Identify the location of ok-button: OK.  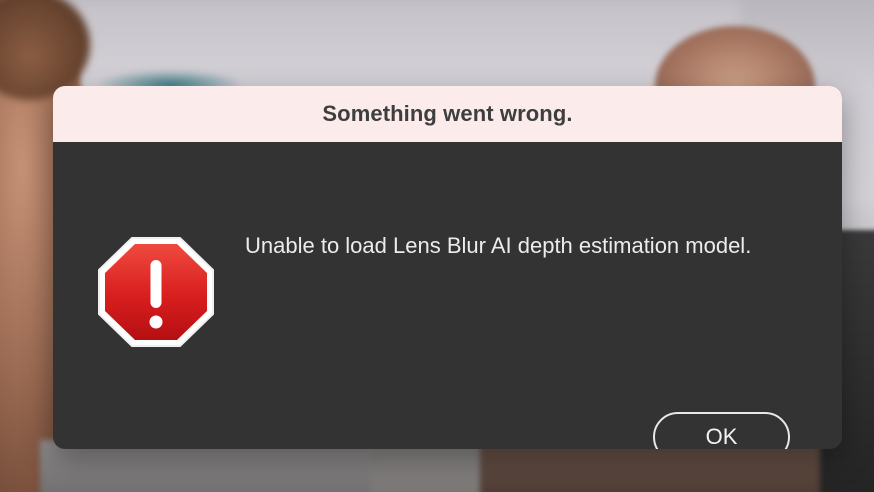
(721, 430).